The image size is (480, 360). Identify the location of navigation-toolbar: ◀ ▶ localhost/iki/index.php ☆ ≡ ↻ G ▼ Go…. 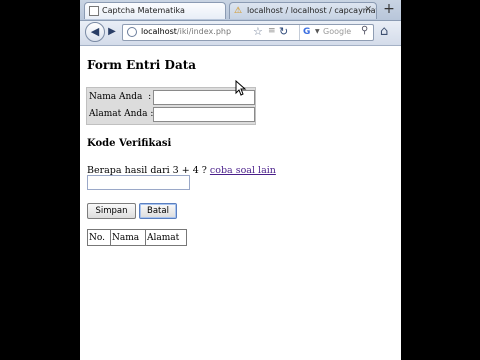
(240, 33).